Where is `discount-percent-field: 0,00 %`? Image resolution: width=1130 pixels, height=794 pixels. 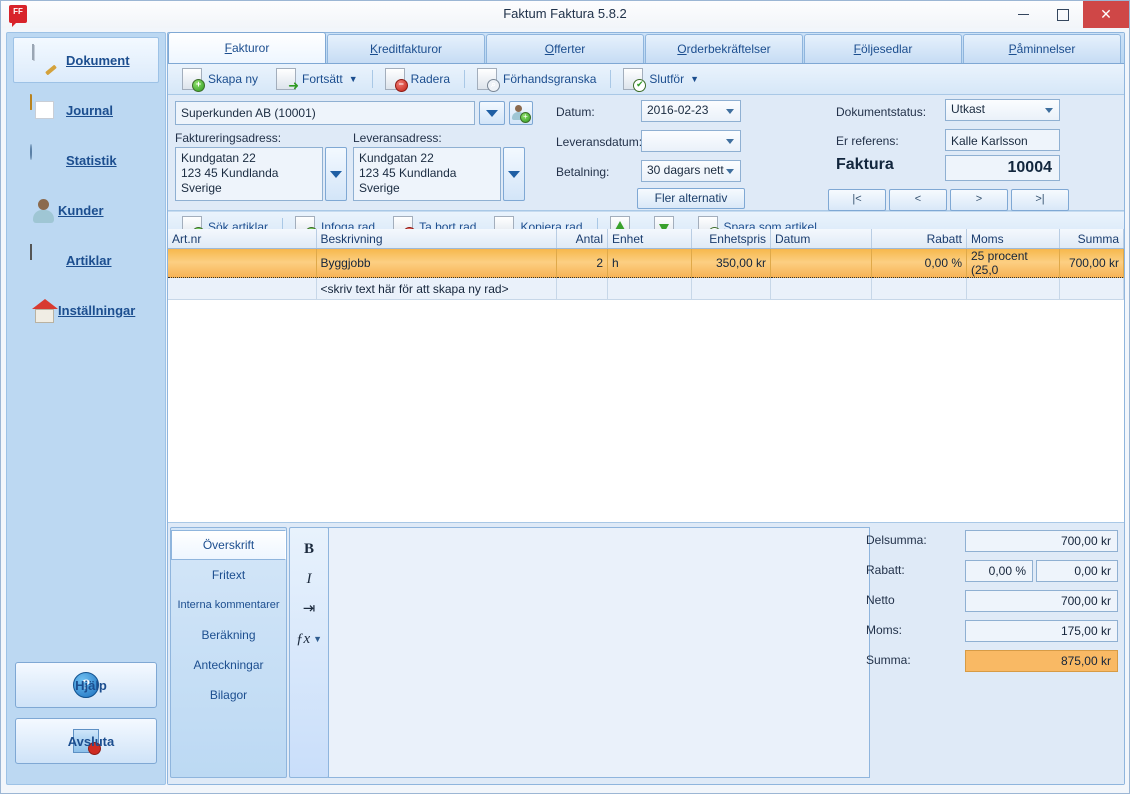 discount-percent-field: 0,00 % is located at coordinates (999, 571).